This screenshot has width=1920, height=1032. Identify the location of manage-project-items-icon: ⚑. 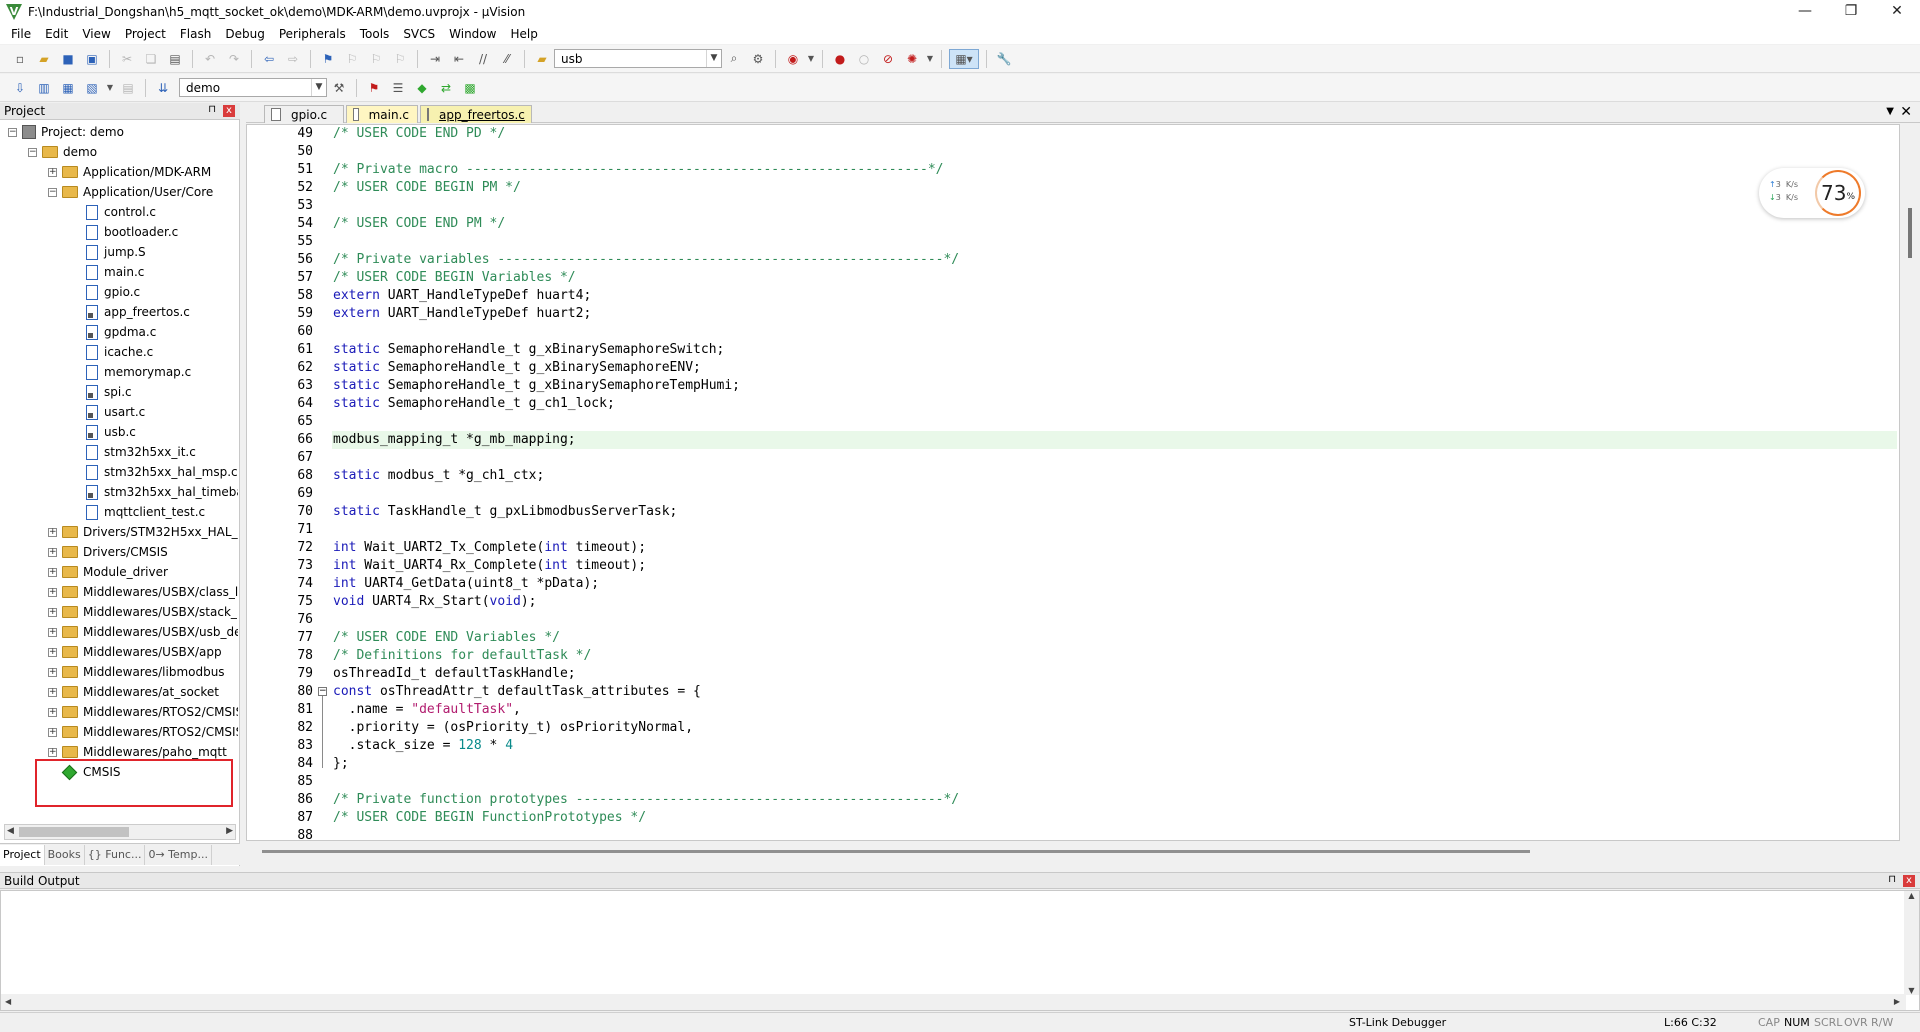
(374, 88).